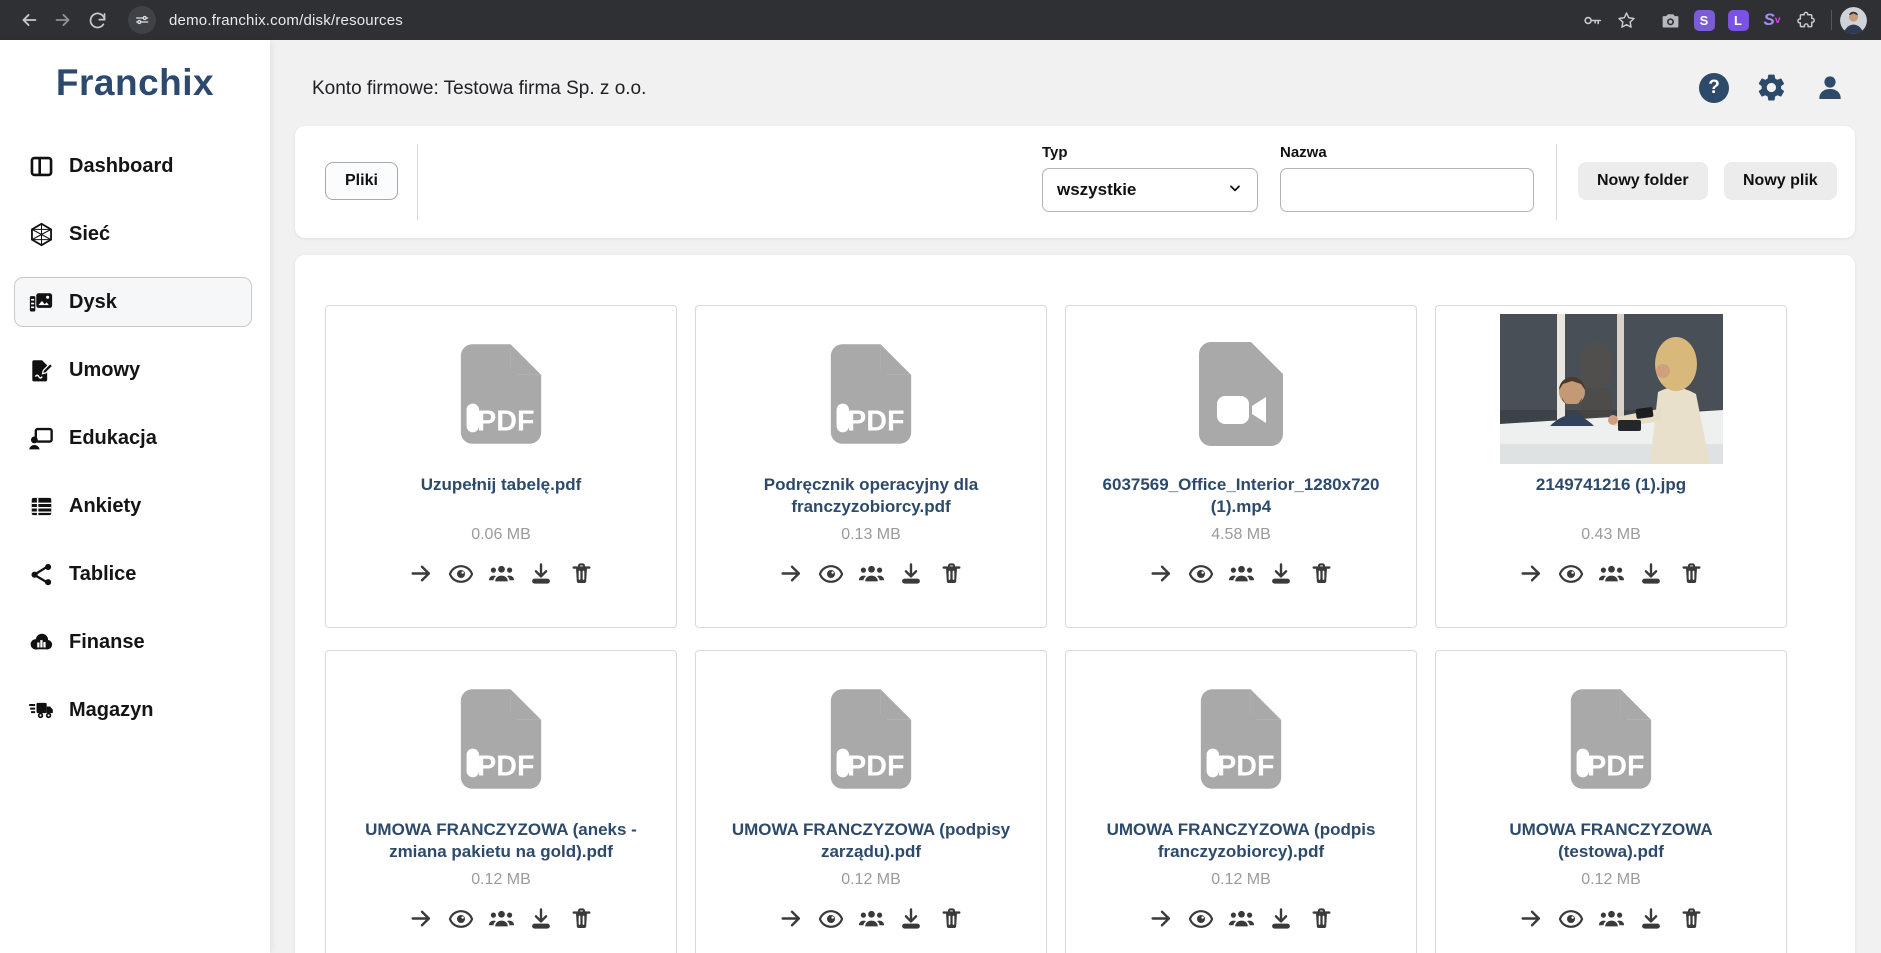 Image resolution: width=1881 pixels, height=953 pixels. I want to click on sidebar-item-dashboard: Dashboard, so click(133, 166).